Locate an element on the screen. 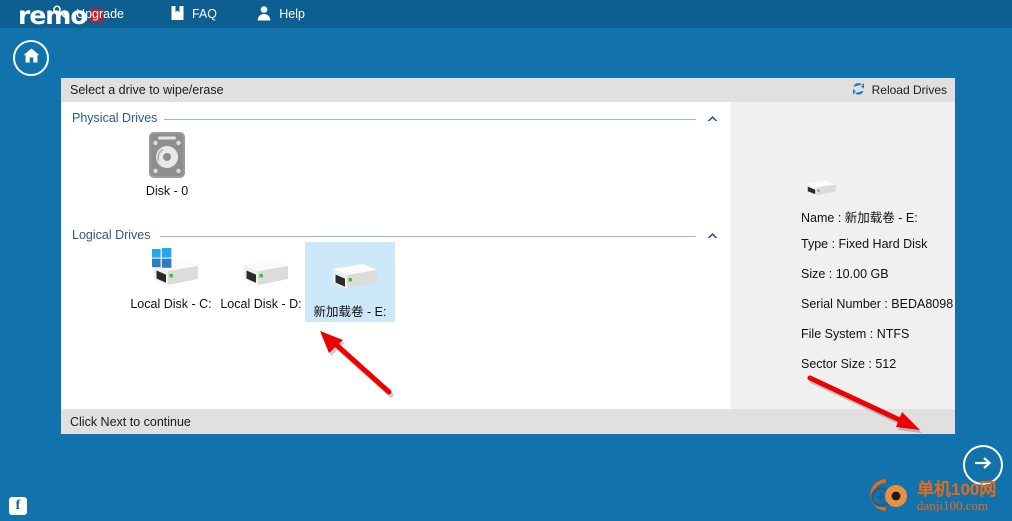 This screenshot has width=1012, height=521. detail-row-filesystem: File System : NTFS is located at coordinates (855, 334).